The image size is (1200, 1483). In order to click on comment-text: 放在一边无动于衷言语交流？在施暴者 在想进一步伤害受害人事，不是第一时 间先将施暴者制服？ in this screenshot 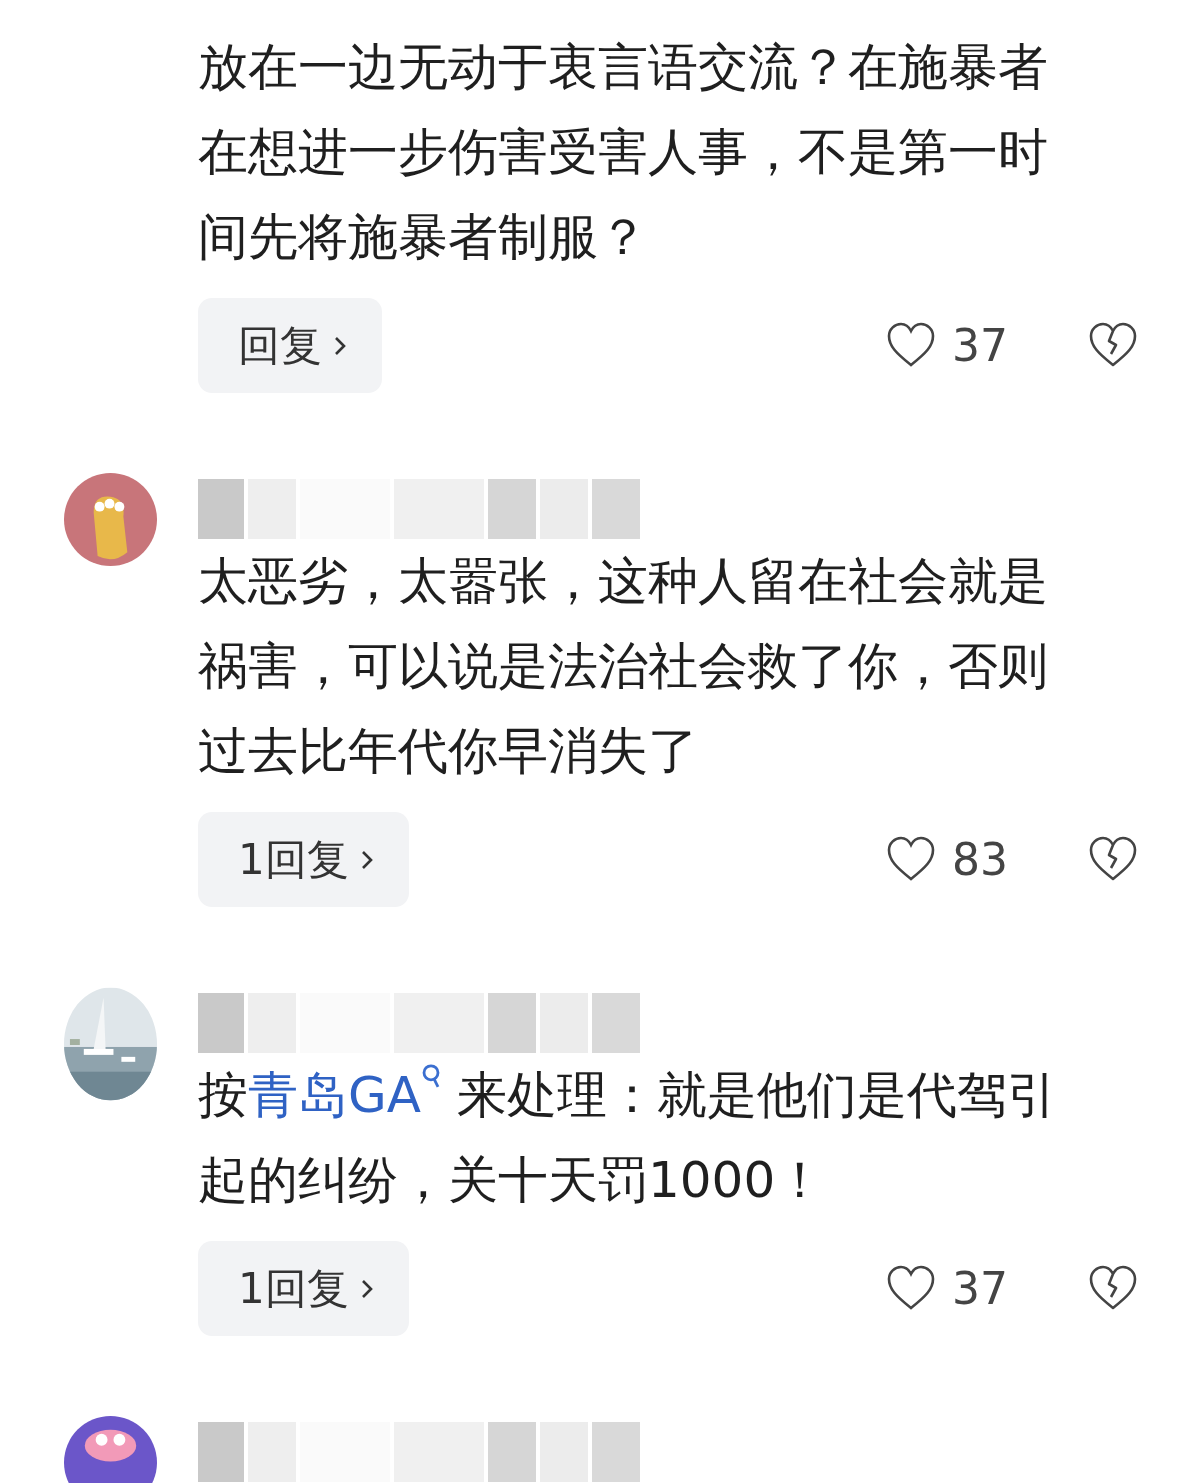, I will do `click(623, 152)`.